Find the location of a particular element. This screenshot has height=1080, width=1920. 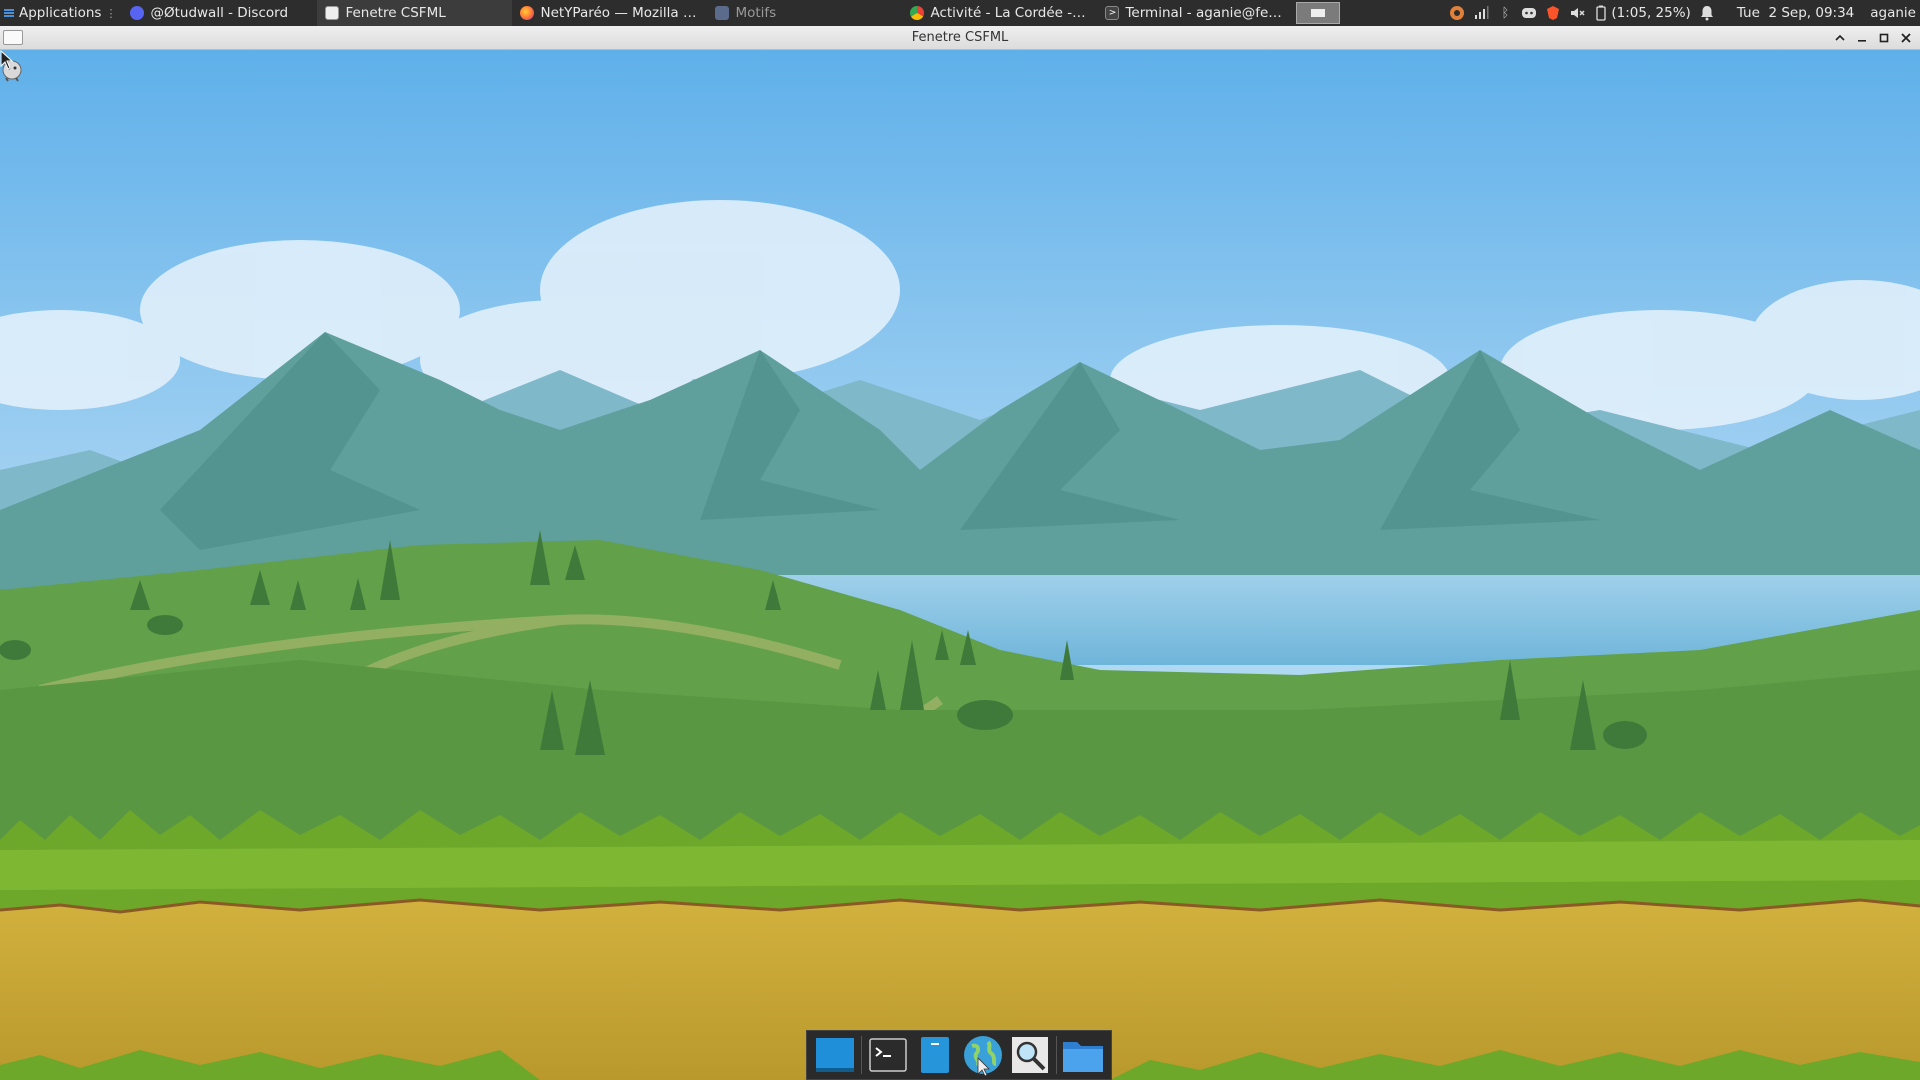

system-tray: ᛒ (1:05, 25%) Tue 2 Sep, 09:34 aganie is located at coordinates (1684, 13).